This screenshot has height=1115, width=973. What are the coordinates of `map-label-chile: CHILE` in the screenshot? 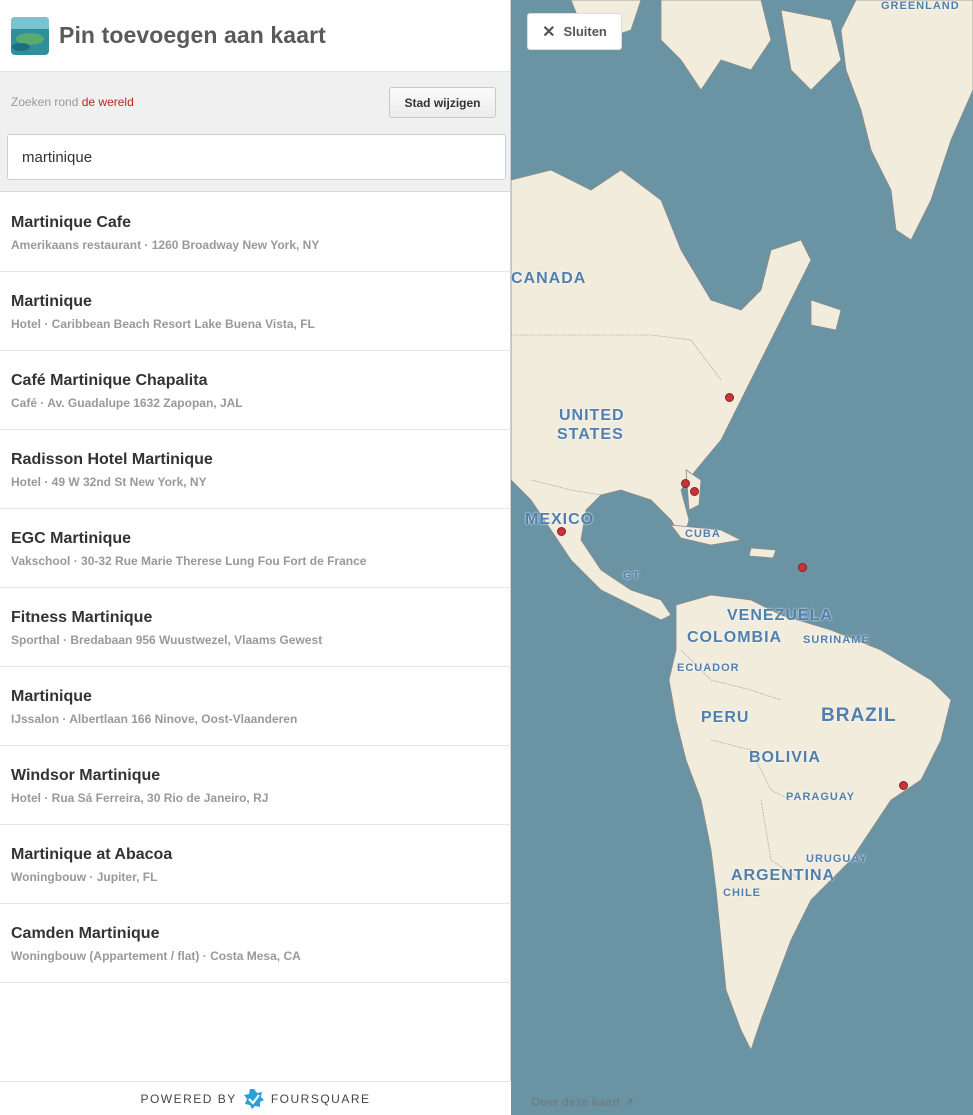 It's located at (742, 893).